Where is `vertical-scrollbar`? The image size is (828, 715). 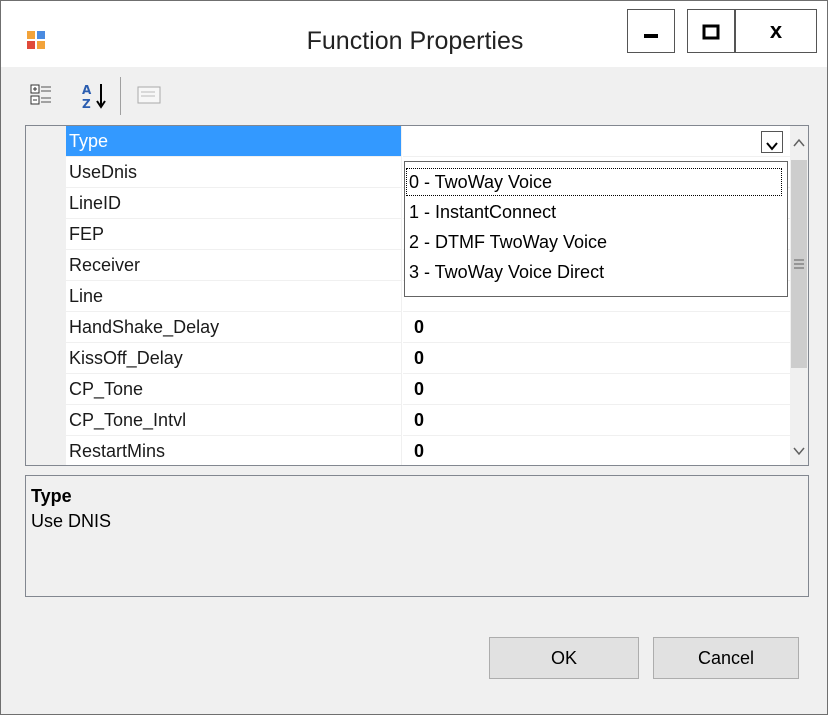 vertical-scrollbar is located at coordinates (799, 295).